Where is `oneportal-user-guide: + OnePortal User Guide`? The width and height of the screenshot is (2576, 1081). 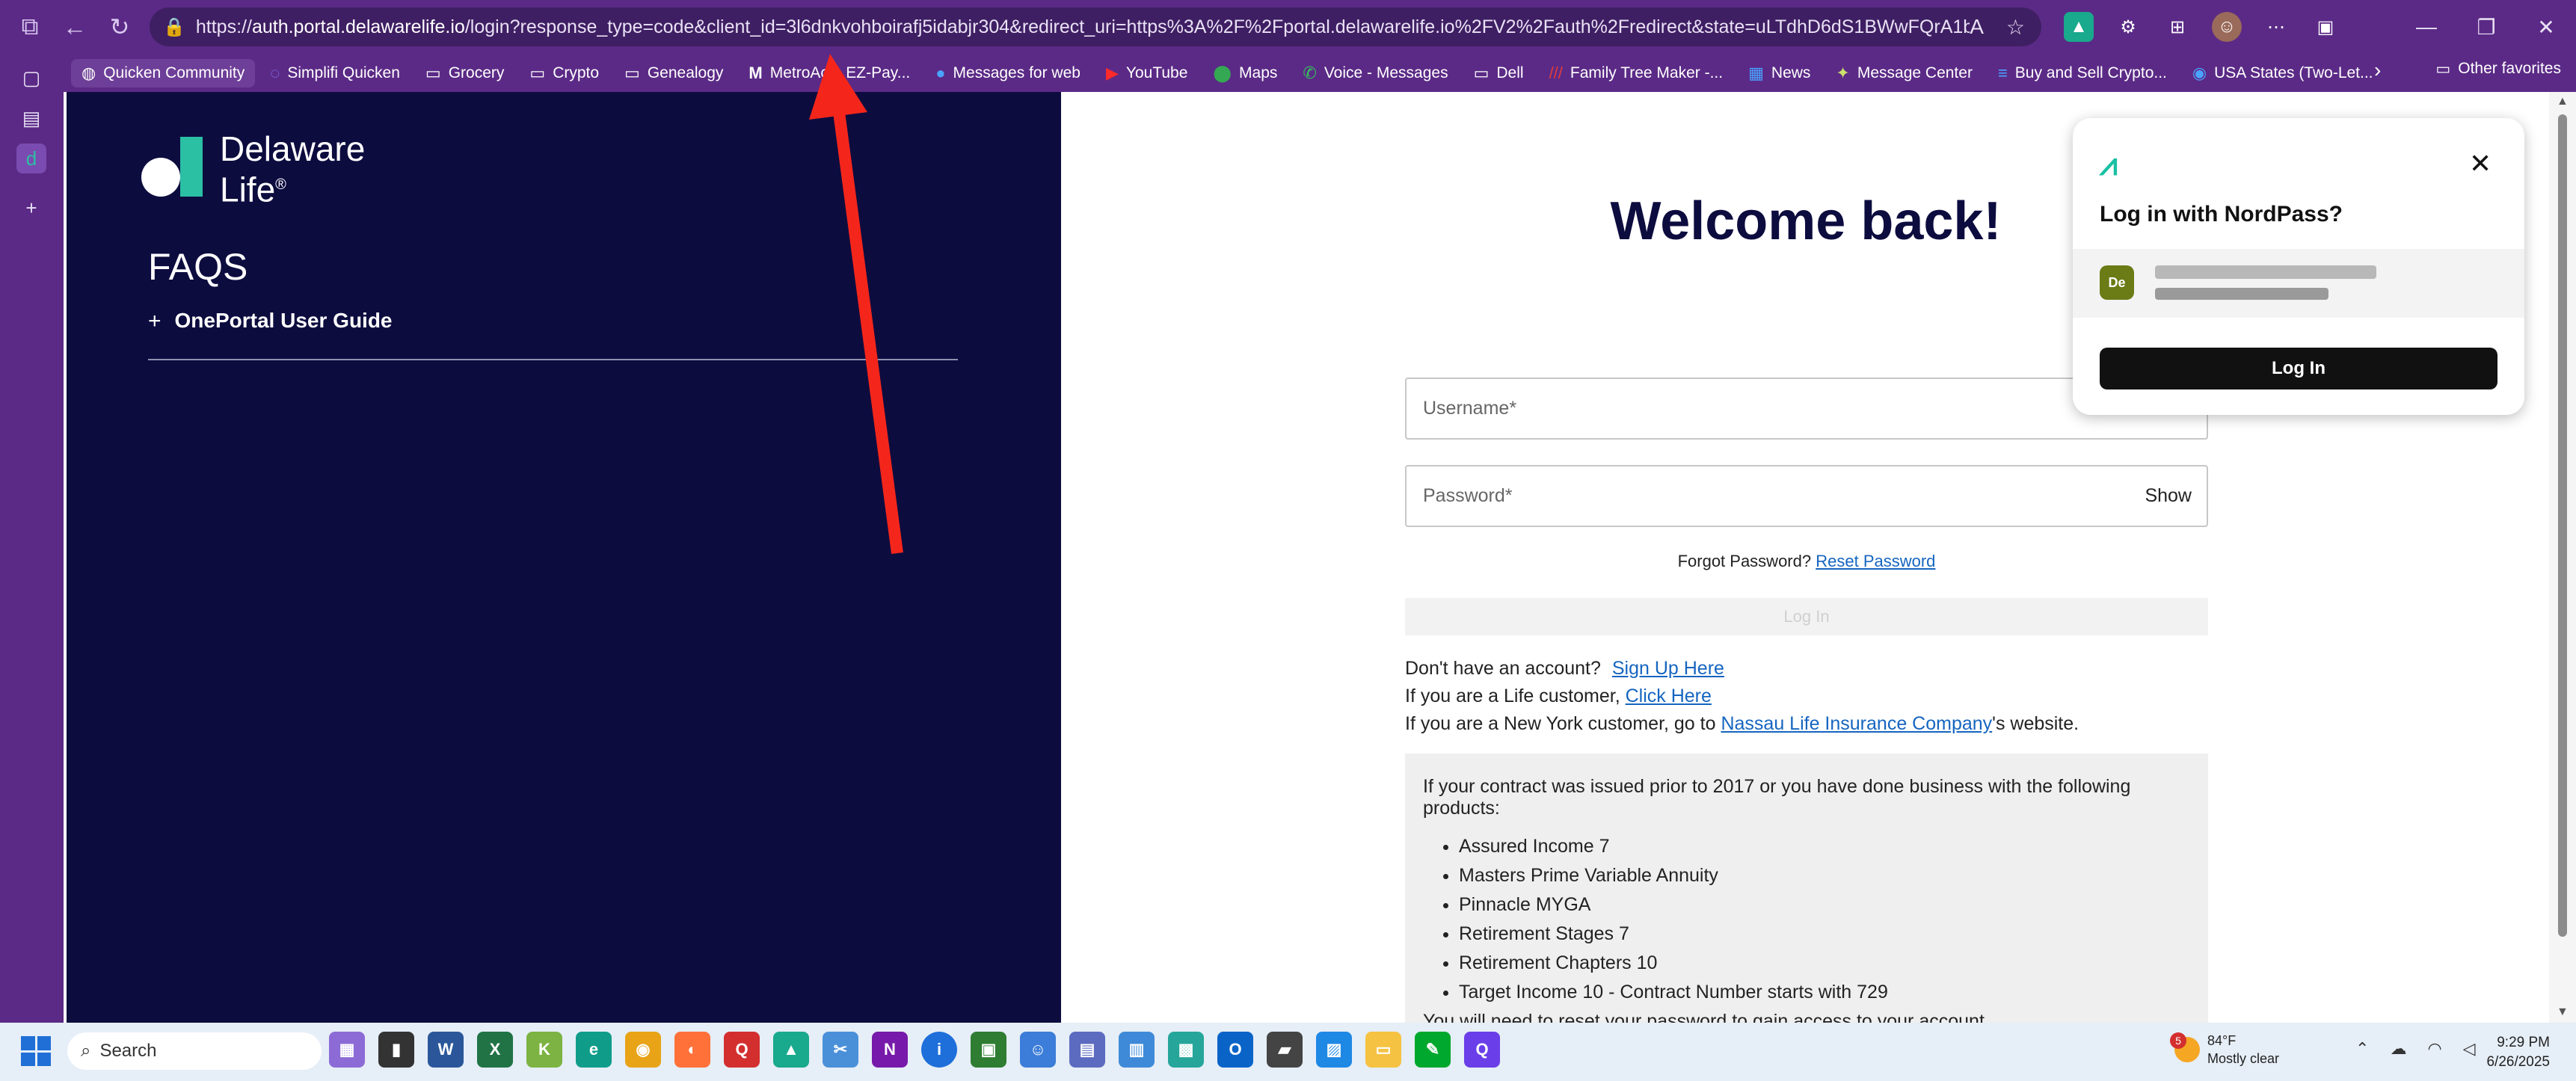
oneportal-user-guide: + OnePortal User Guide is located at coordinates (270, 321).